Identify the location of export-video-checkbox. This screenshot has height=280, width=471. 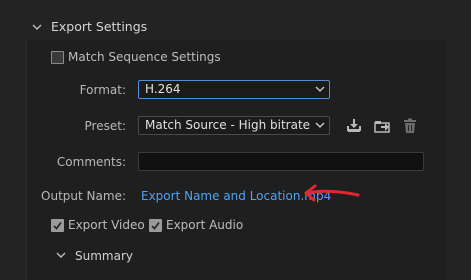
(57, 225).